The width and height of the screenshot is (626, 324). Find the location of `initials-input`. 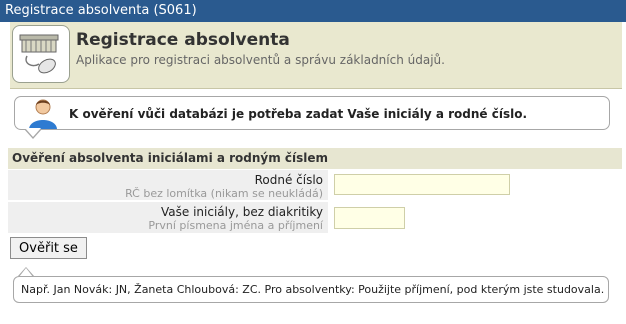

initials-input is located at coordinates (369, 218).